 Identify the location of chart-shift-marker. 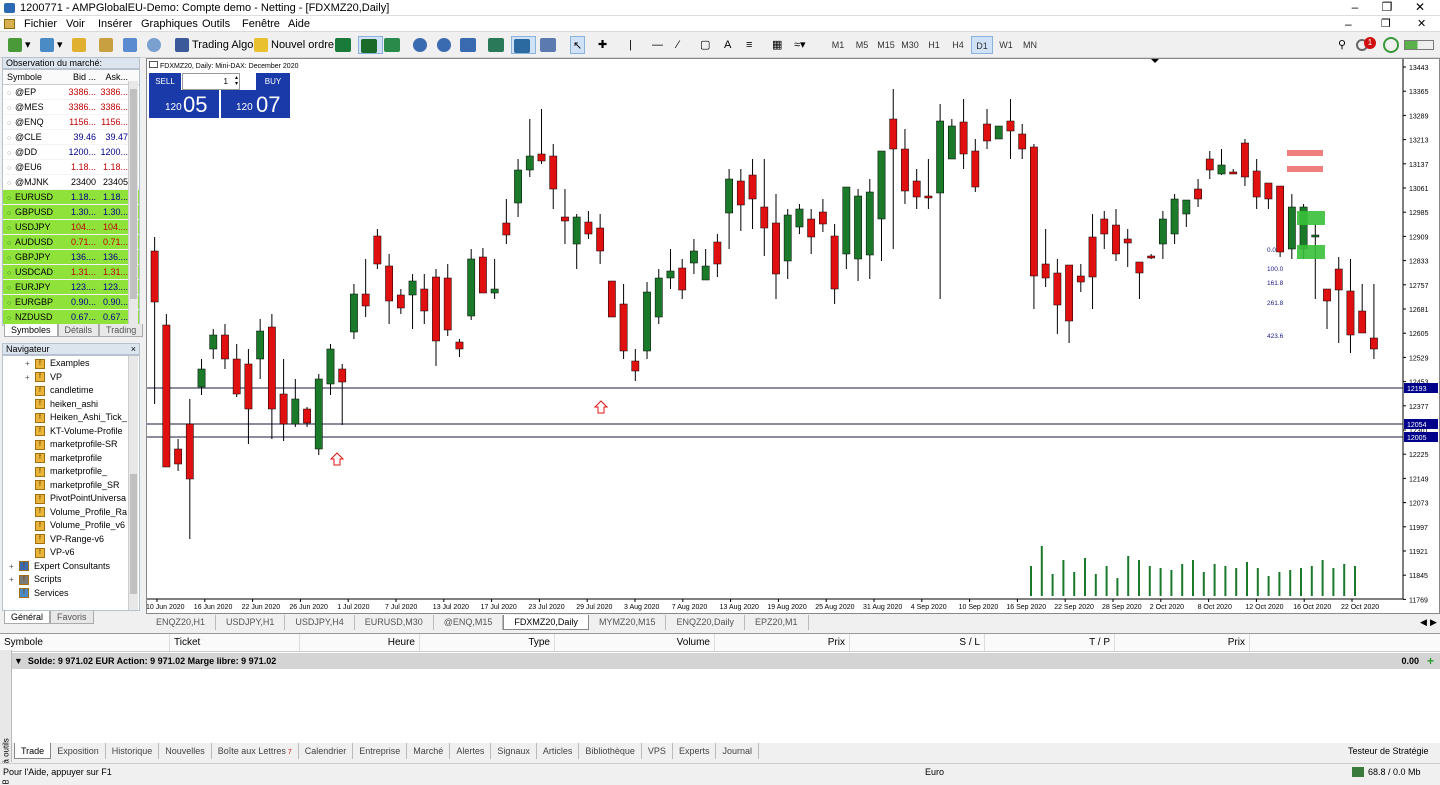
(1155, 61).